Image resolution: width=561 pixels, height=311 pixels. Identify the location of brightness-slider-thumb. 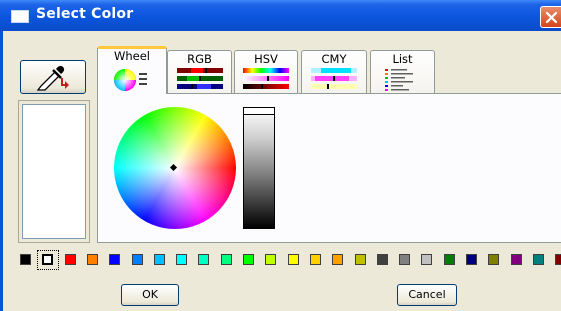
(259, 111).